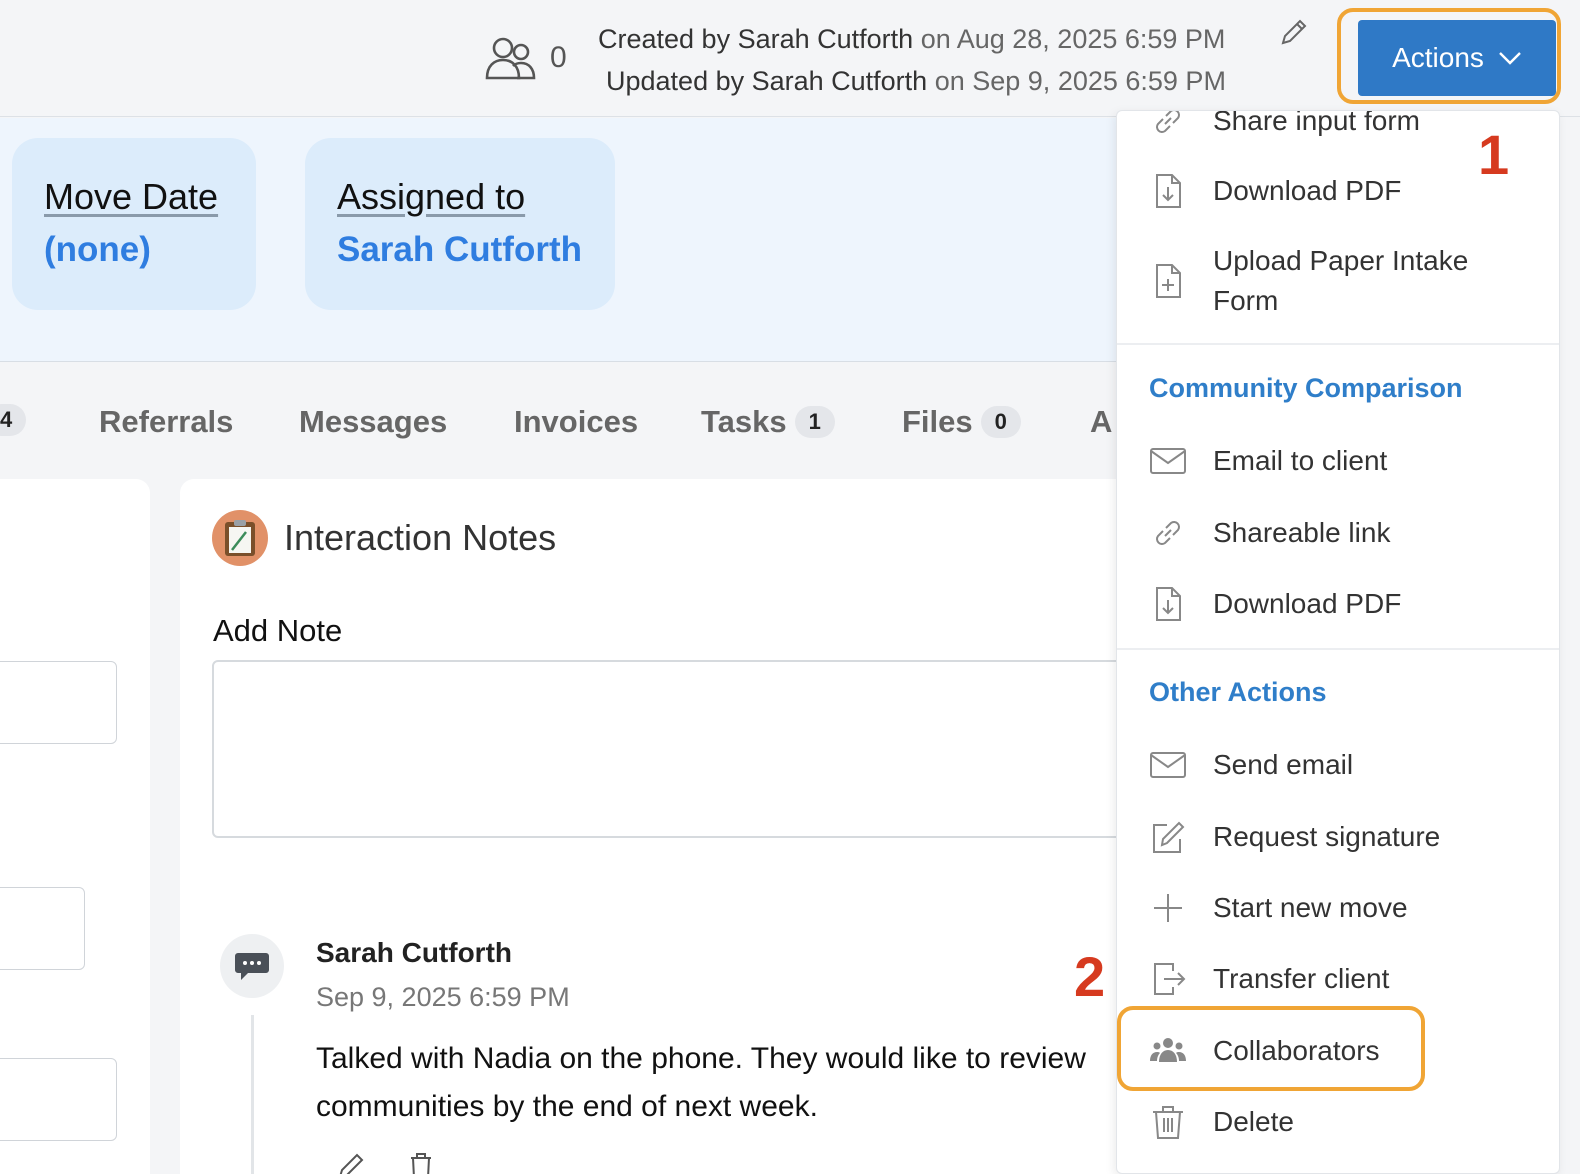 Image resolution: width=1580 pixels, height=1174 pixels. Describe the element at coordinates (351, 1162) in the screenshot. I see `edit-note-icon` at that location.